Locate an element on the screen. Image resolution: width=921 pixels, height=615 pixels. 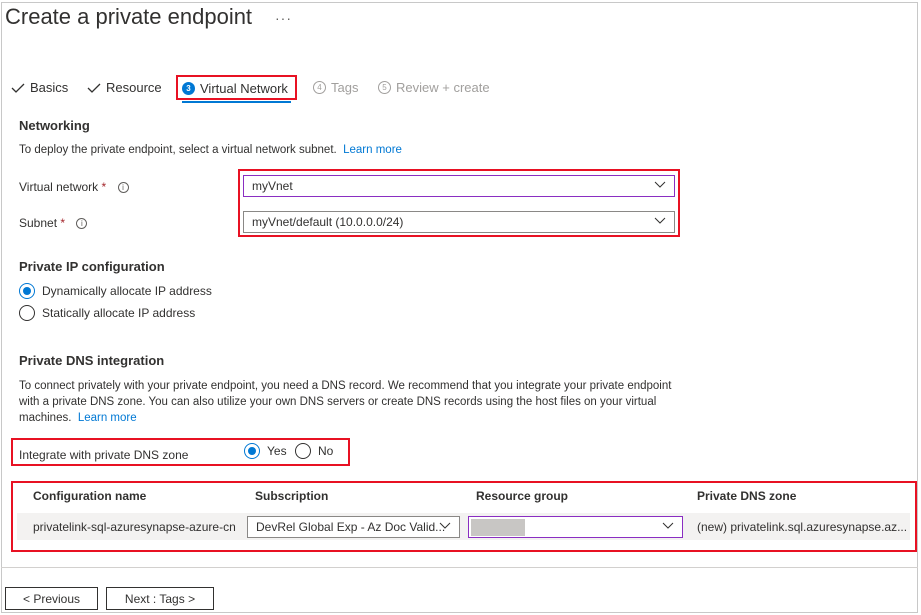
footer-divider is located at coordinates (459, 567).